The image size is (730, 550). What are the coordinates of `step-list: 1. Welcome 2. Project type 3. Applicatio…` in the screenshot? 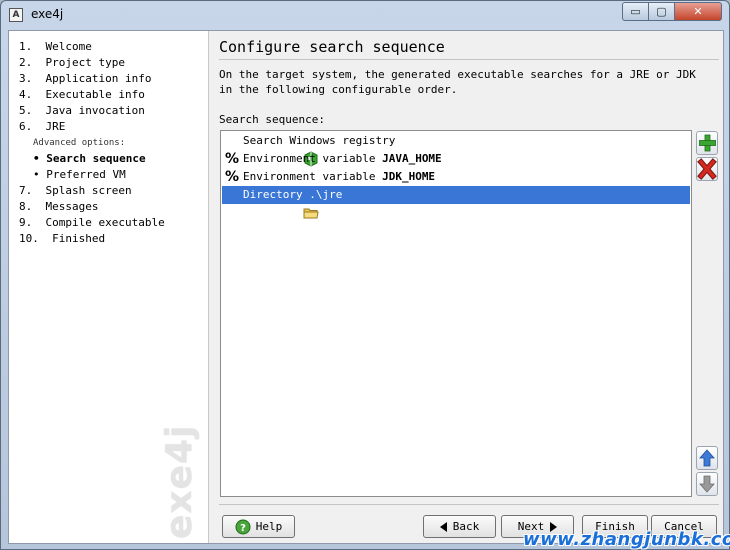 It's located at (92, 143).